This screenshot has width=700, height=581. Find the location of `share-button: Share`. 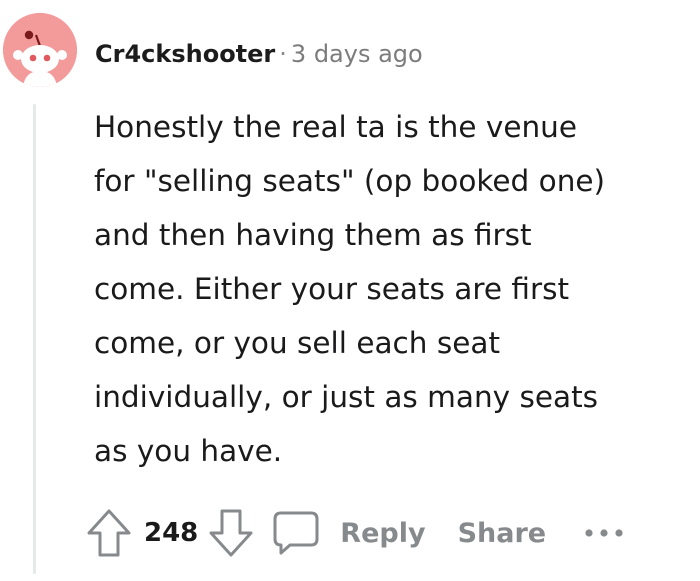

share-button: Share is located at coordinates (502, 533).